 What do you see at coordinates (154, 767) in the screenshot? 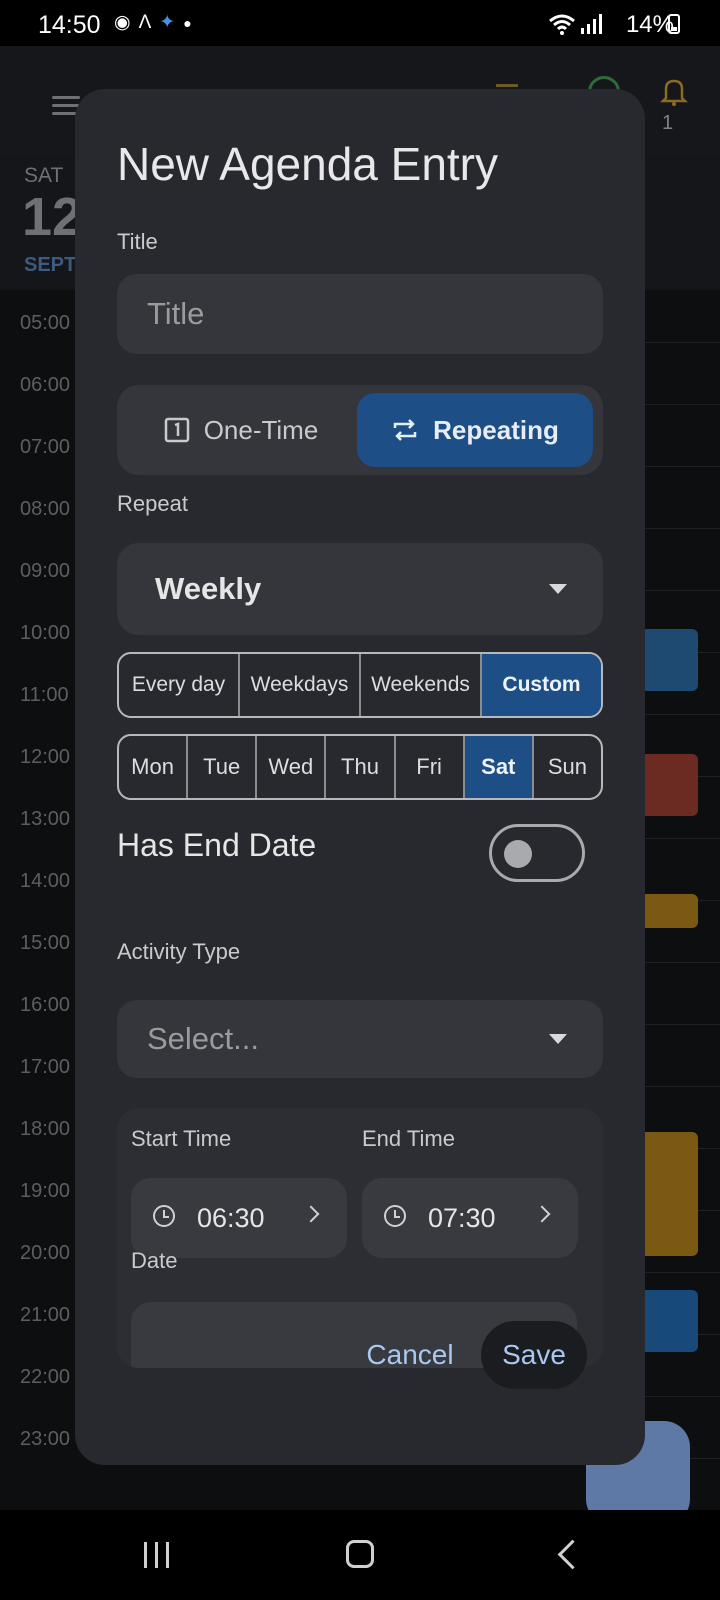
I see `day-mon: Mon` at bounding box center [154, 767].